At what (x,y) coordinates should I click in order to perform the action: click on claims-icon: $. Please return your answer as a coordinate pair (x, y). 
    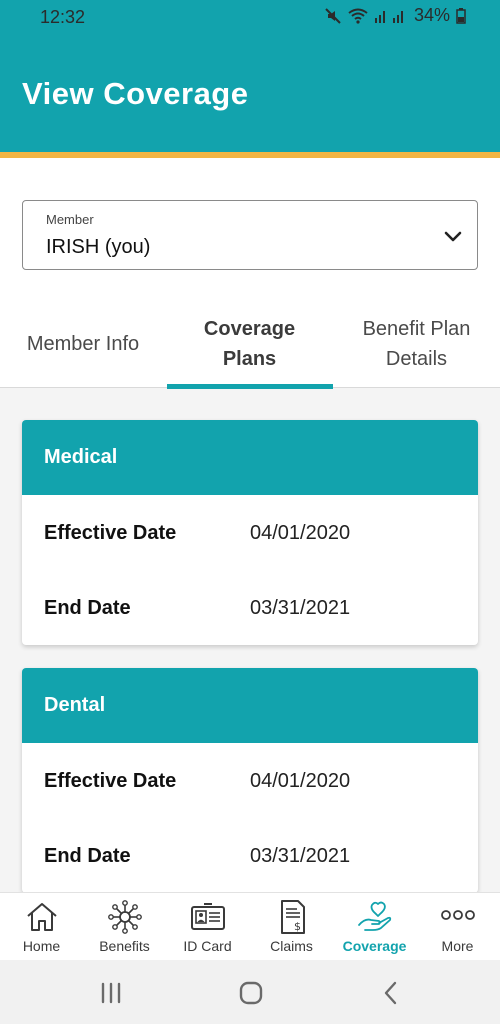
    Looking at the image, I should click on (292, 917).